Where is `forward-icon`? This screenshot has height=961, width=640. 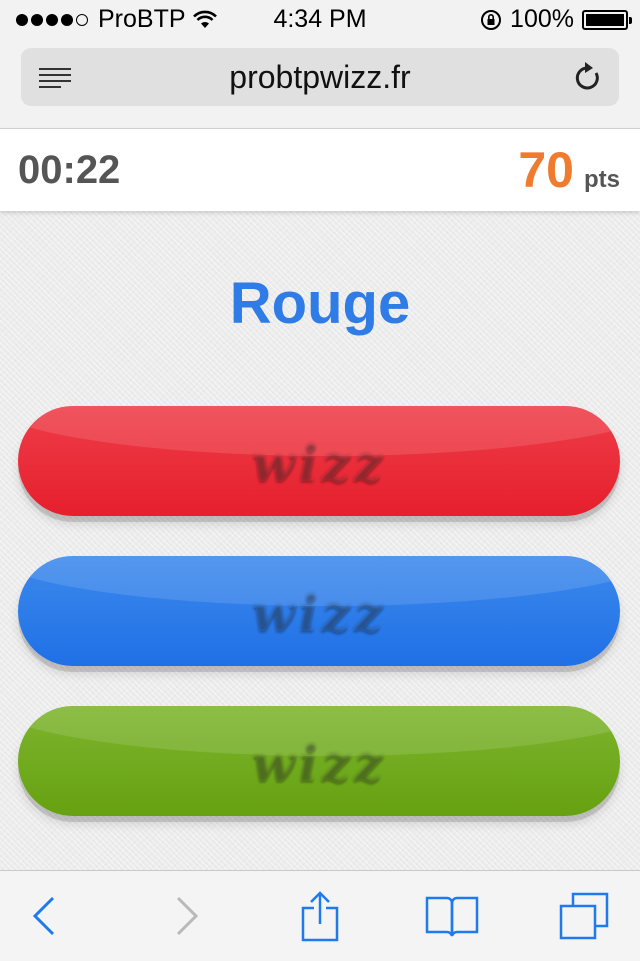 forward-icon is located at coordinates (187, 916).